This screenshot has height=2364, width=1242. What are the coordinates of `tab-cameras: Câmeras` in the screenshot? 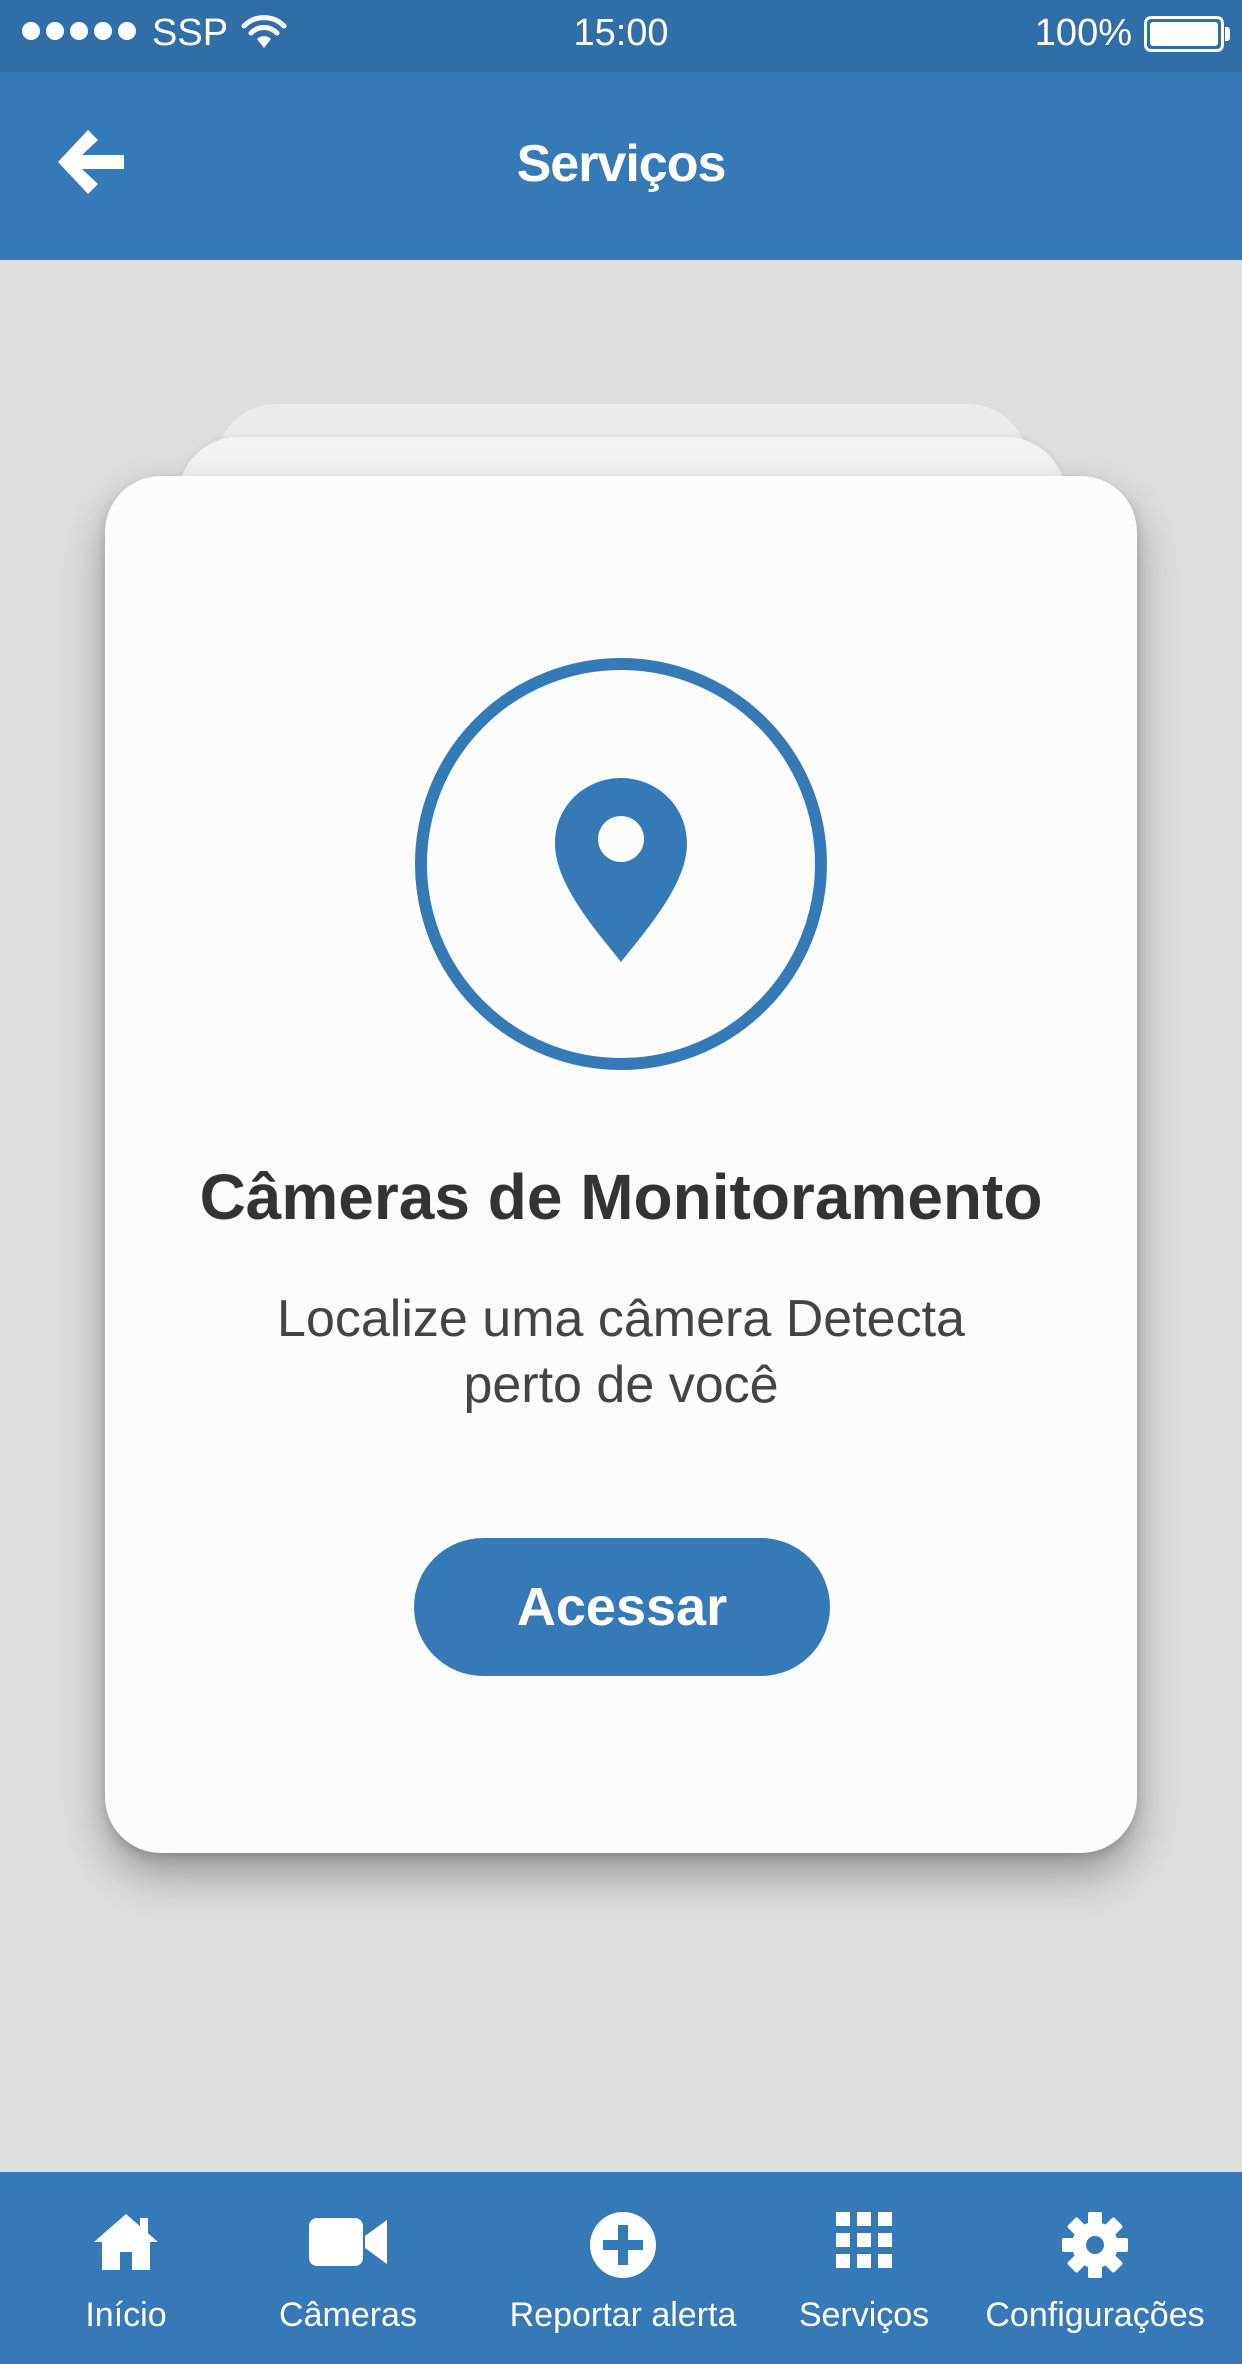 It's located at (348, 2268).